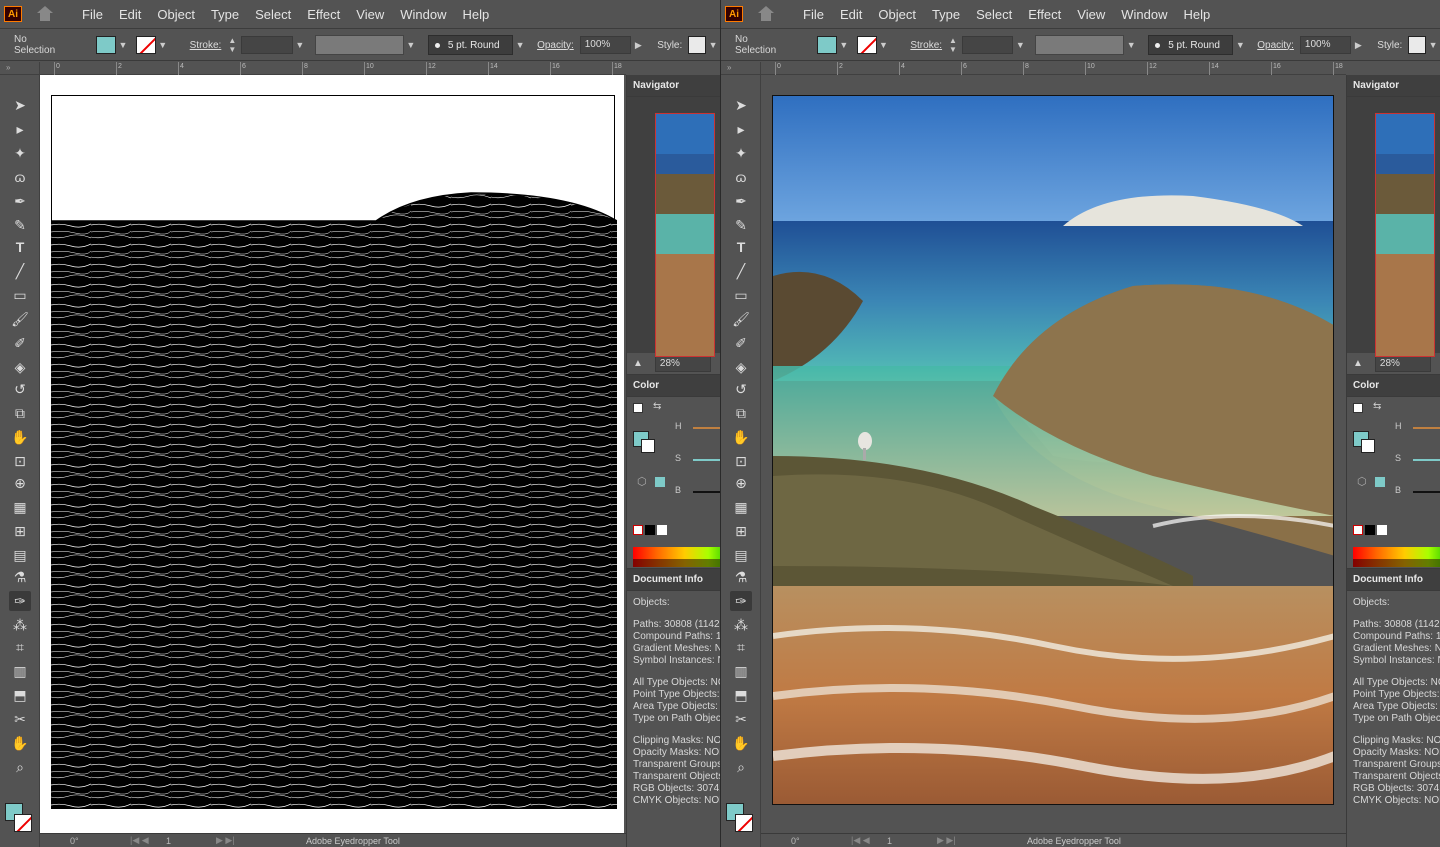 The image size is (1440, 847). What do you see at coordinates (907, 841) in the screenshot?
I see `artboard-number: 1` at bounding box center [907, 841].